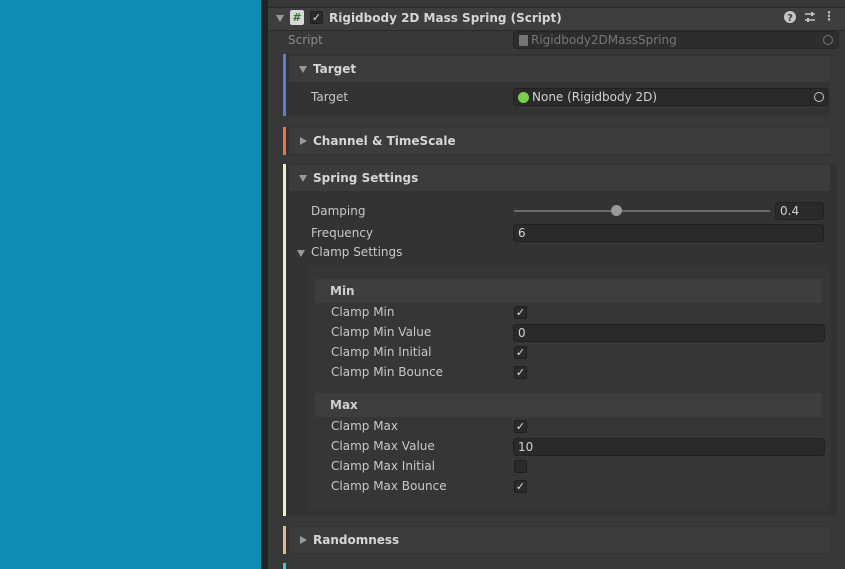 The width and height of the screenshot is (845, 569). Describe the element at coordinates (668, 233) in the screenshot. I see `frequency-input: 6` at that location.